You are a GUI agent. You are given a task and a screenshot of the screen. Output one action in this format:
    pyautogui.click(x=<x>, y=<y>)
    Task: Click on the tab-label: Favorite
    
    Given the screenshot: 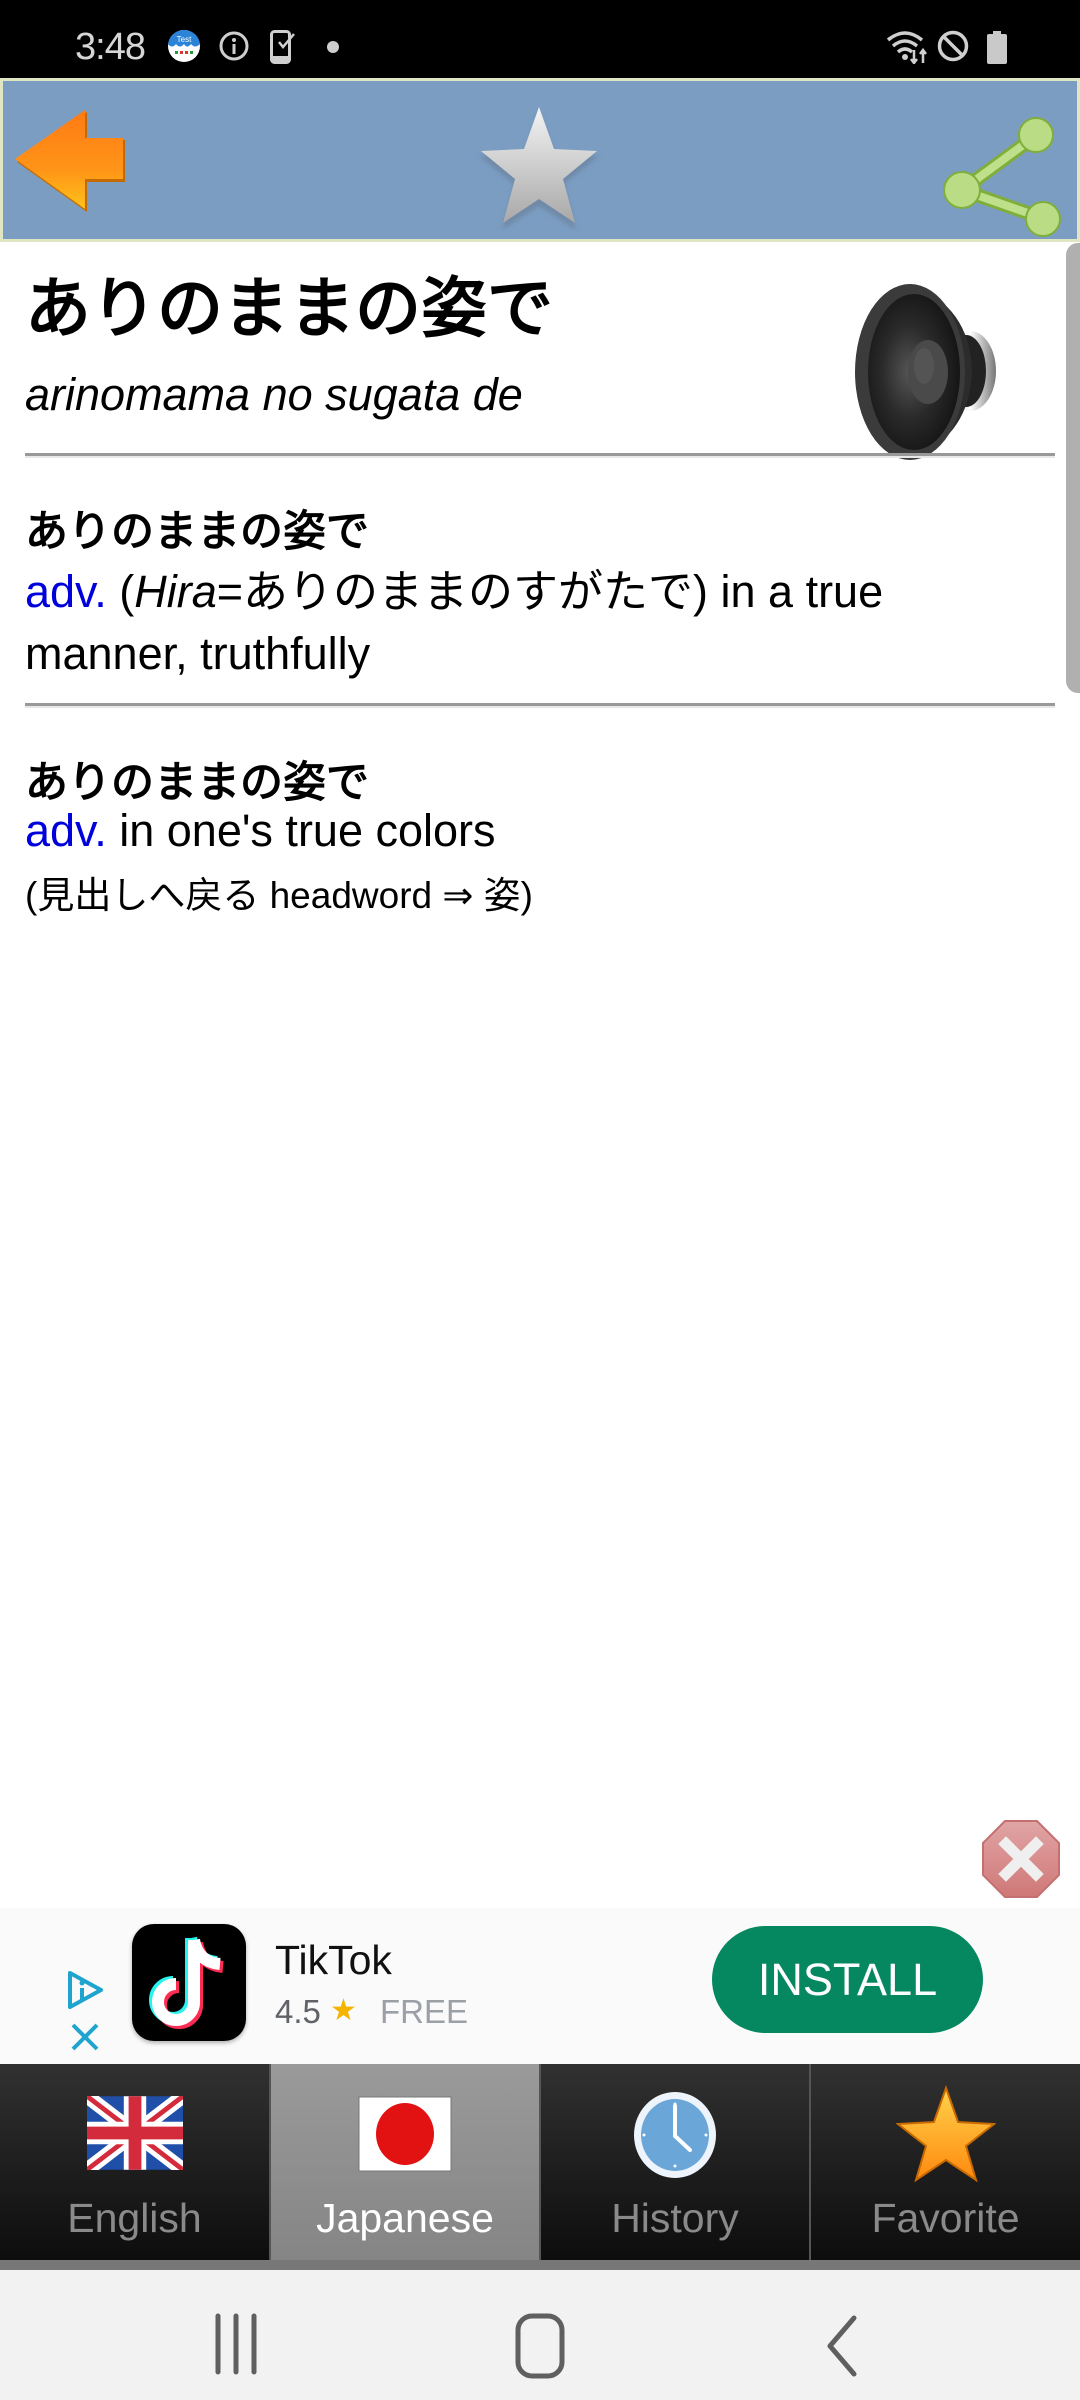 What is the action you would take?
    pyautogui.click(x=945, y=2218)
    